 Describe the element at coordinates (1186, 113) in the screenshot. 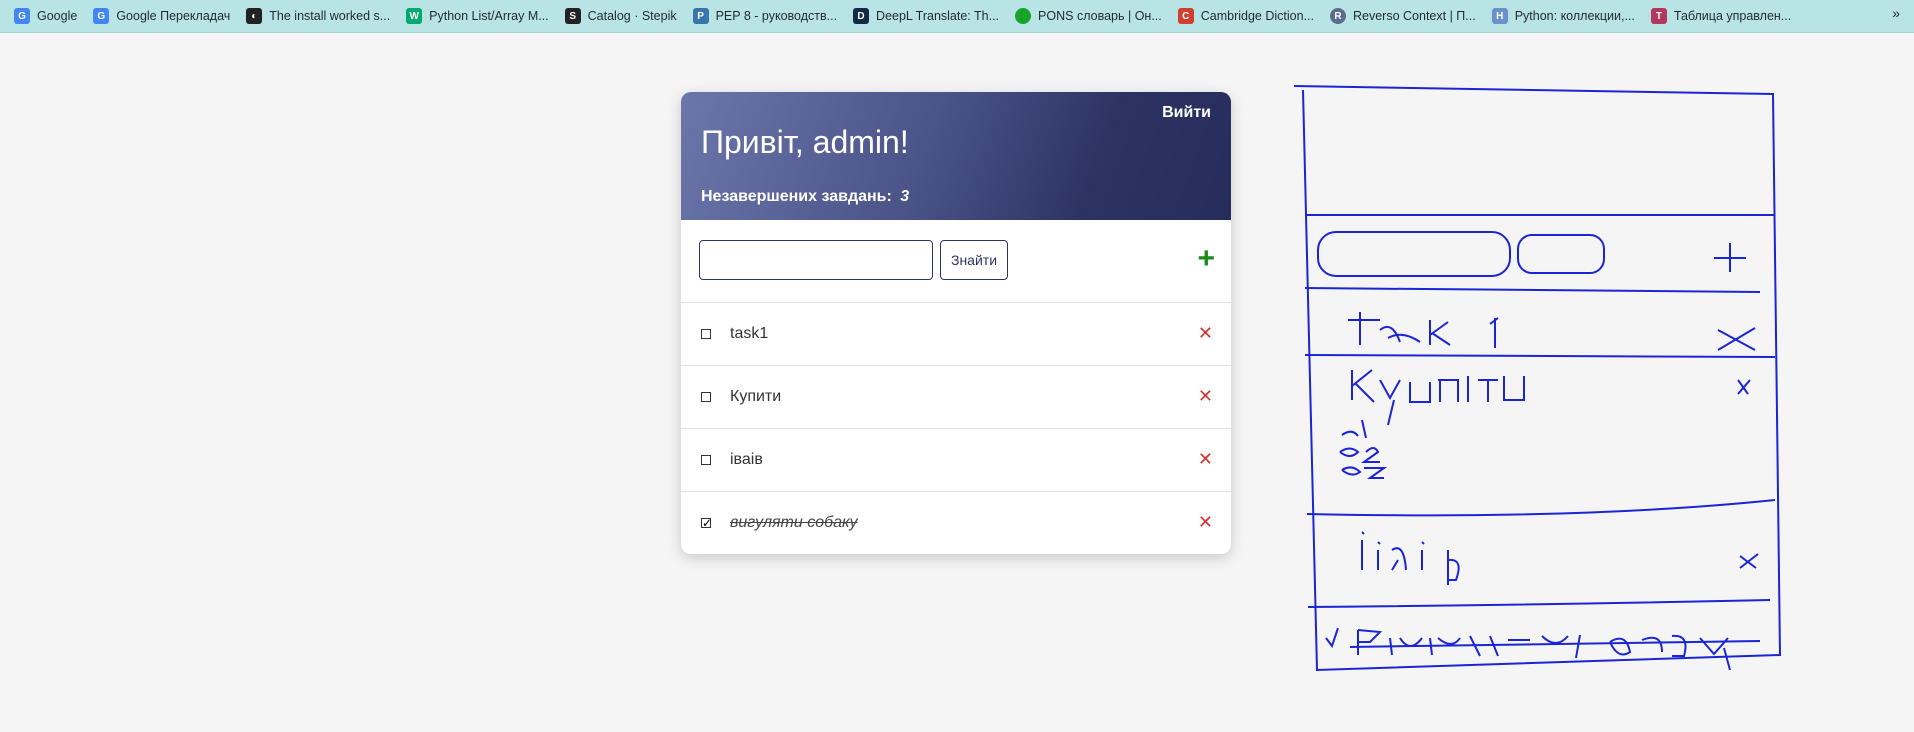

I see `logout-button: Вийти` at that location.